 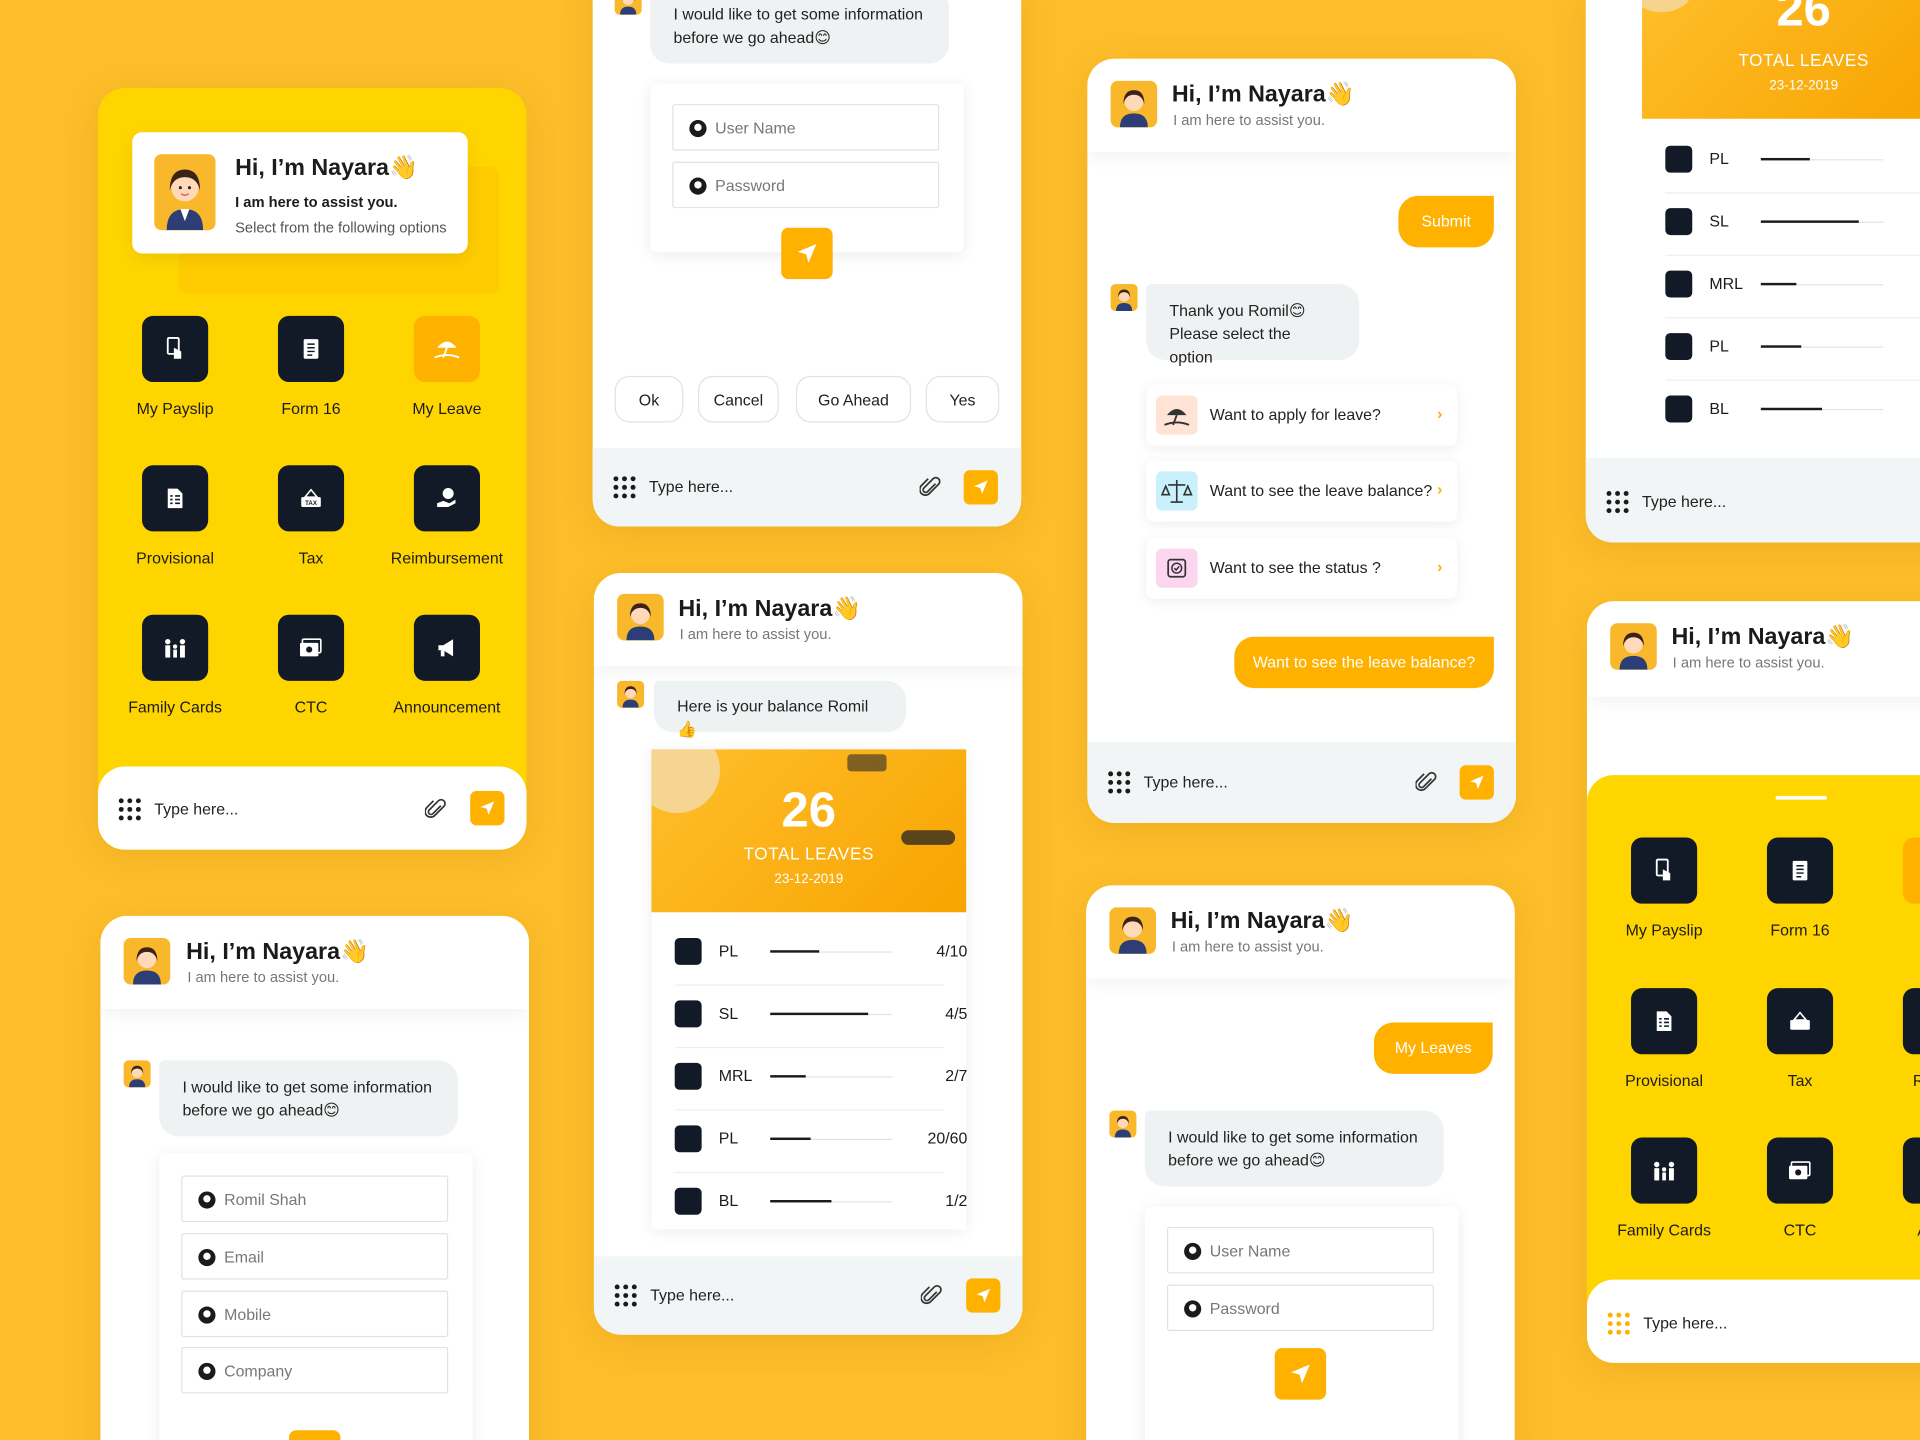 I want to click on menu-item-announcement: Anno, so click(x=1894, y=1188).